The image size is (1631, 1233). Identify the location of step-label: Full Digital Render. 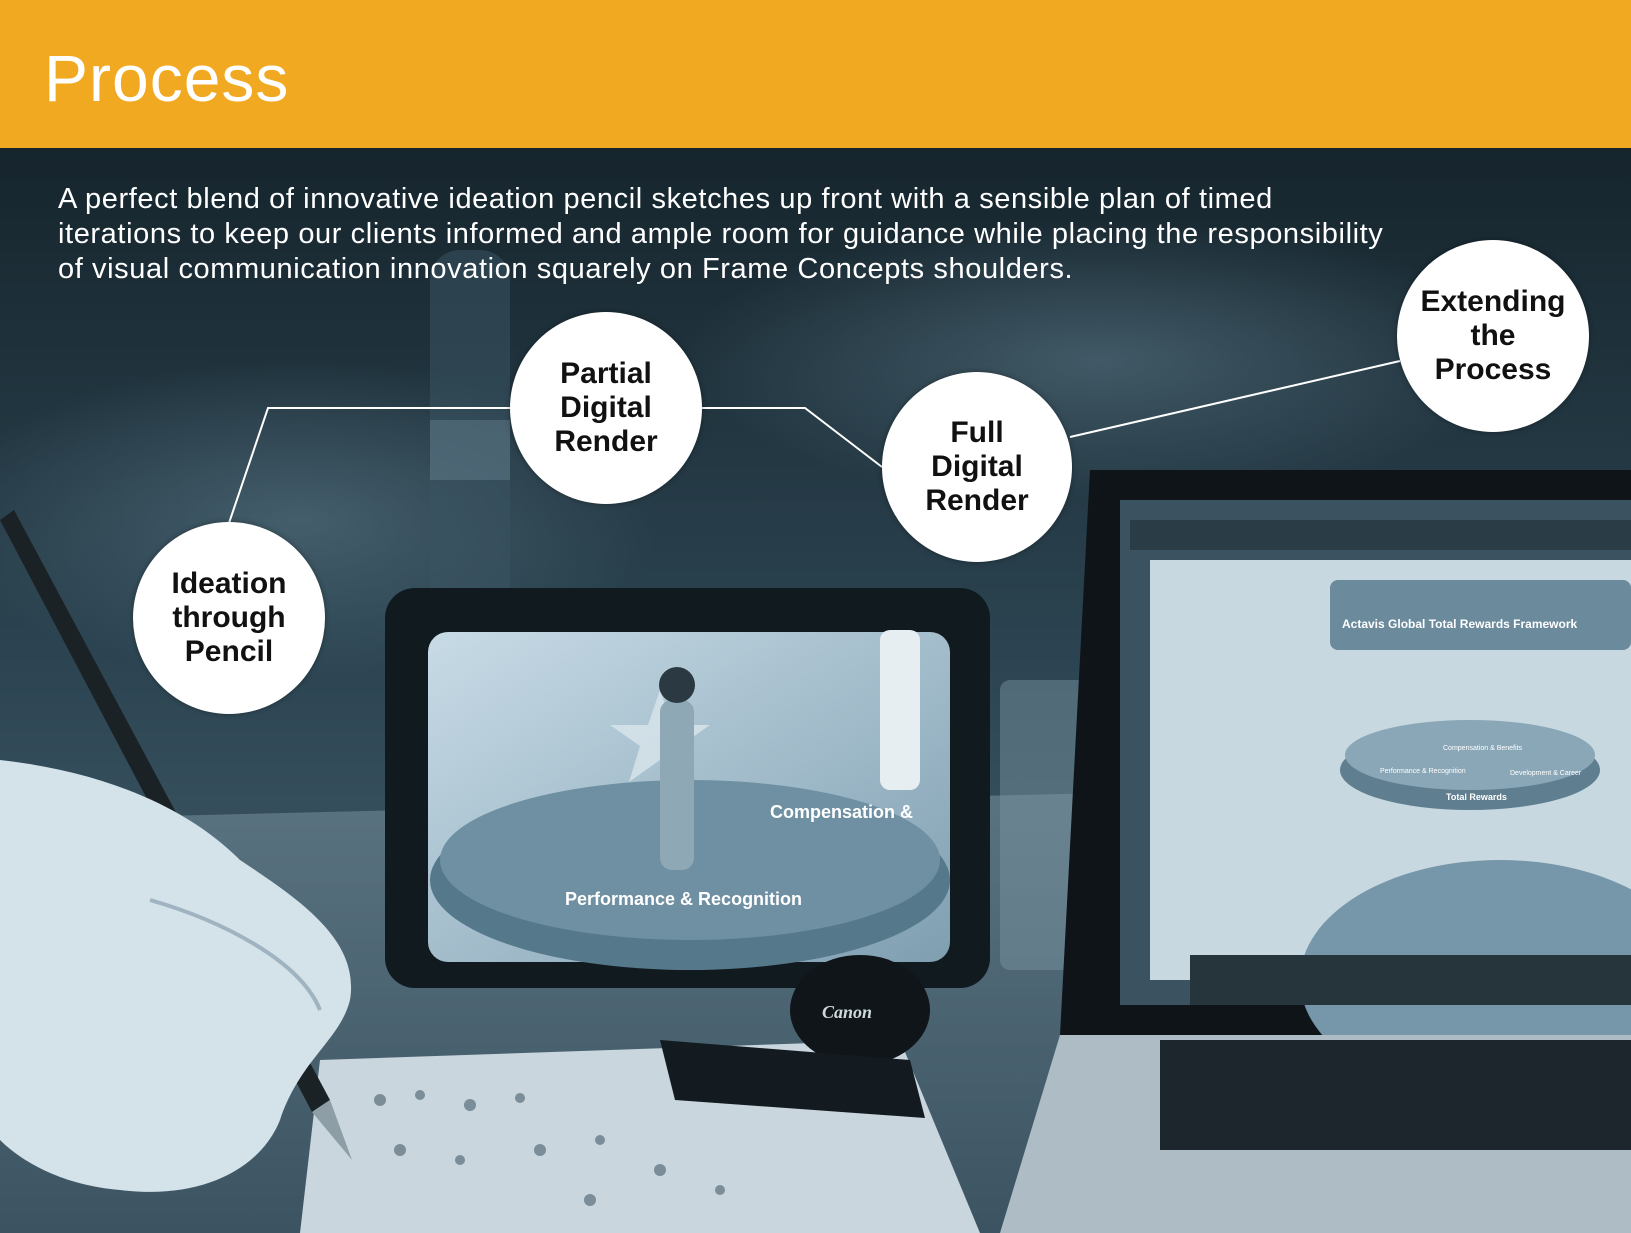
(977, 466).